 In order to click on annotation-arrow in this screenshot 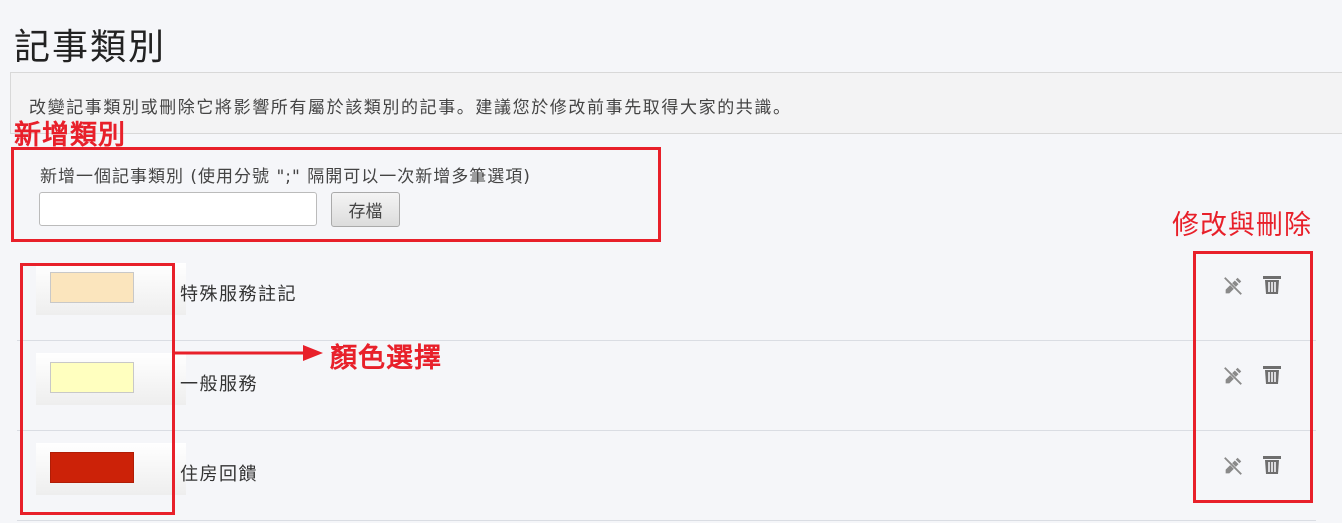, I will do `click(249, 353)`.